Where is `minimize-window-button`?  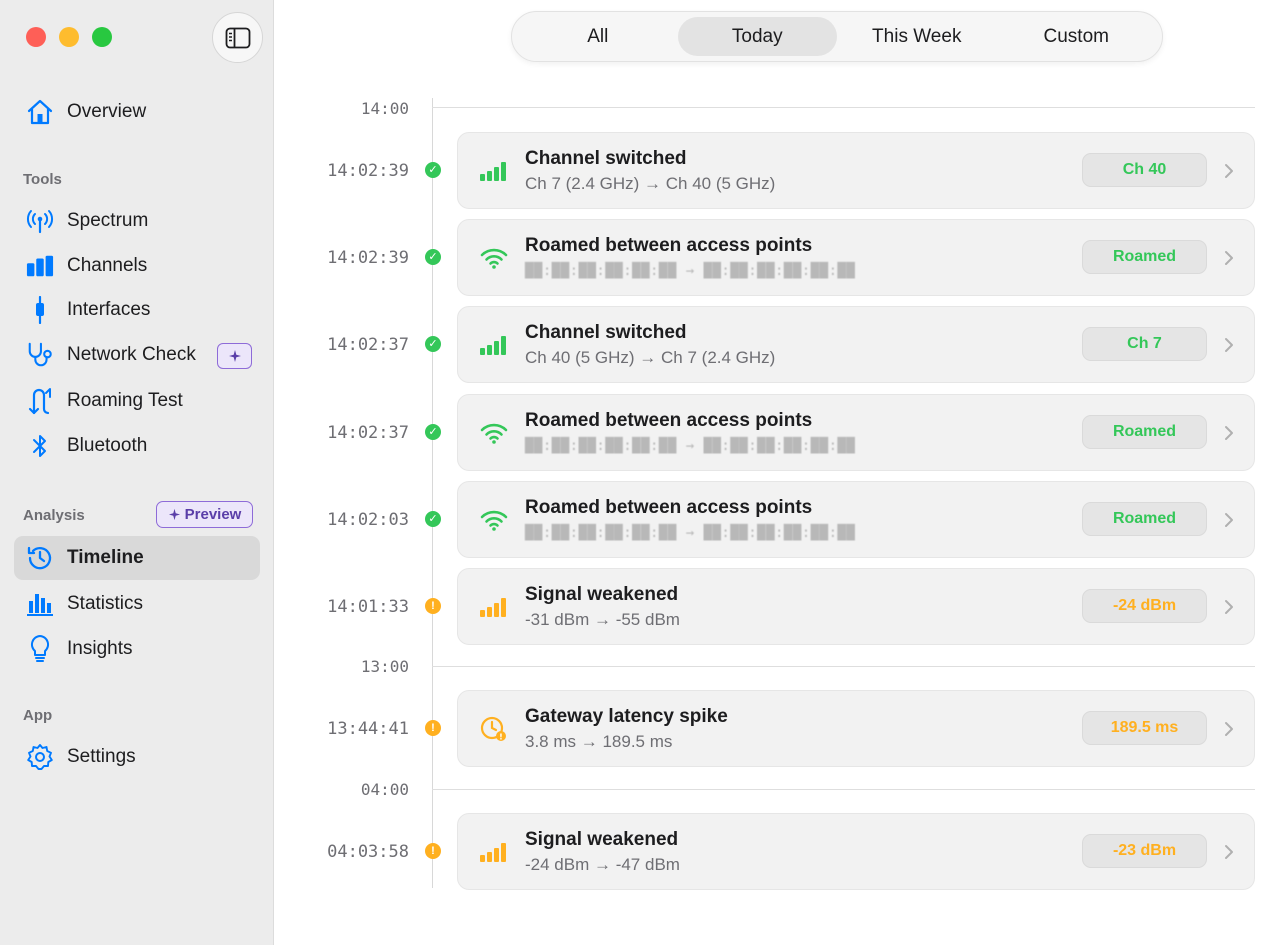 minimize-window-button is located at coordinates (69, 37).